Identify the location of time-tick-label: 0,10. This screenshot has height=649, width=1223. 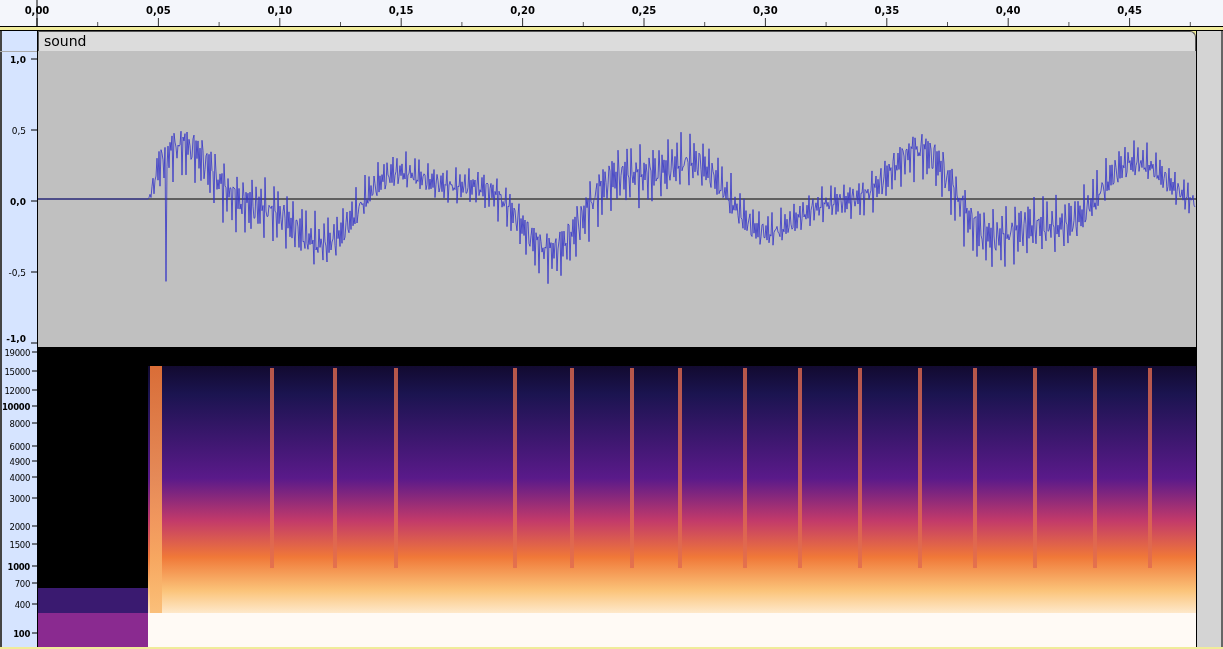
(280, 10).